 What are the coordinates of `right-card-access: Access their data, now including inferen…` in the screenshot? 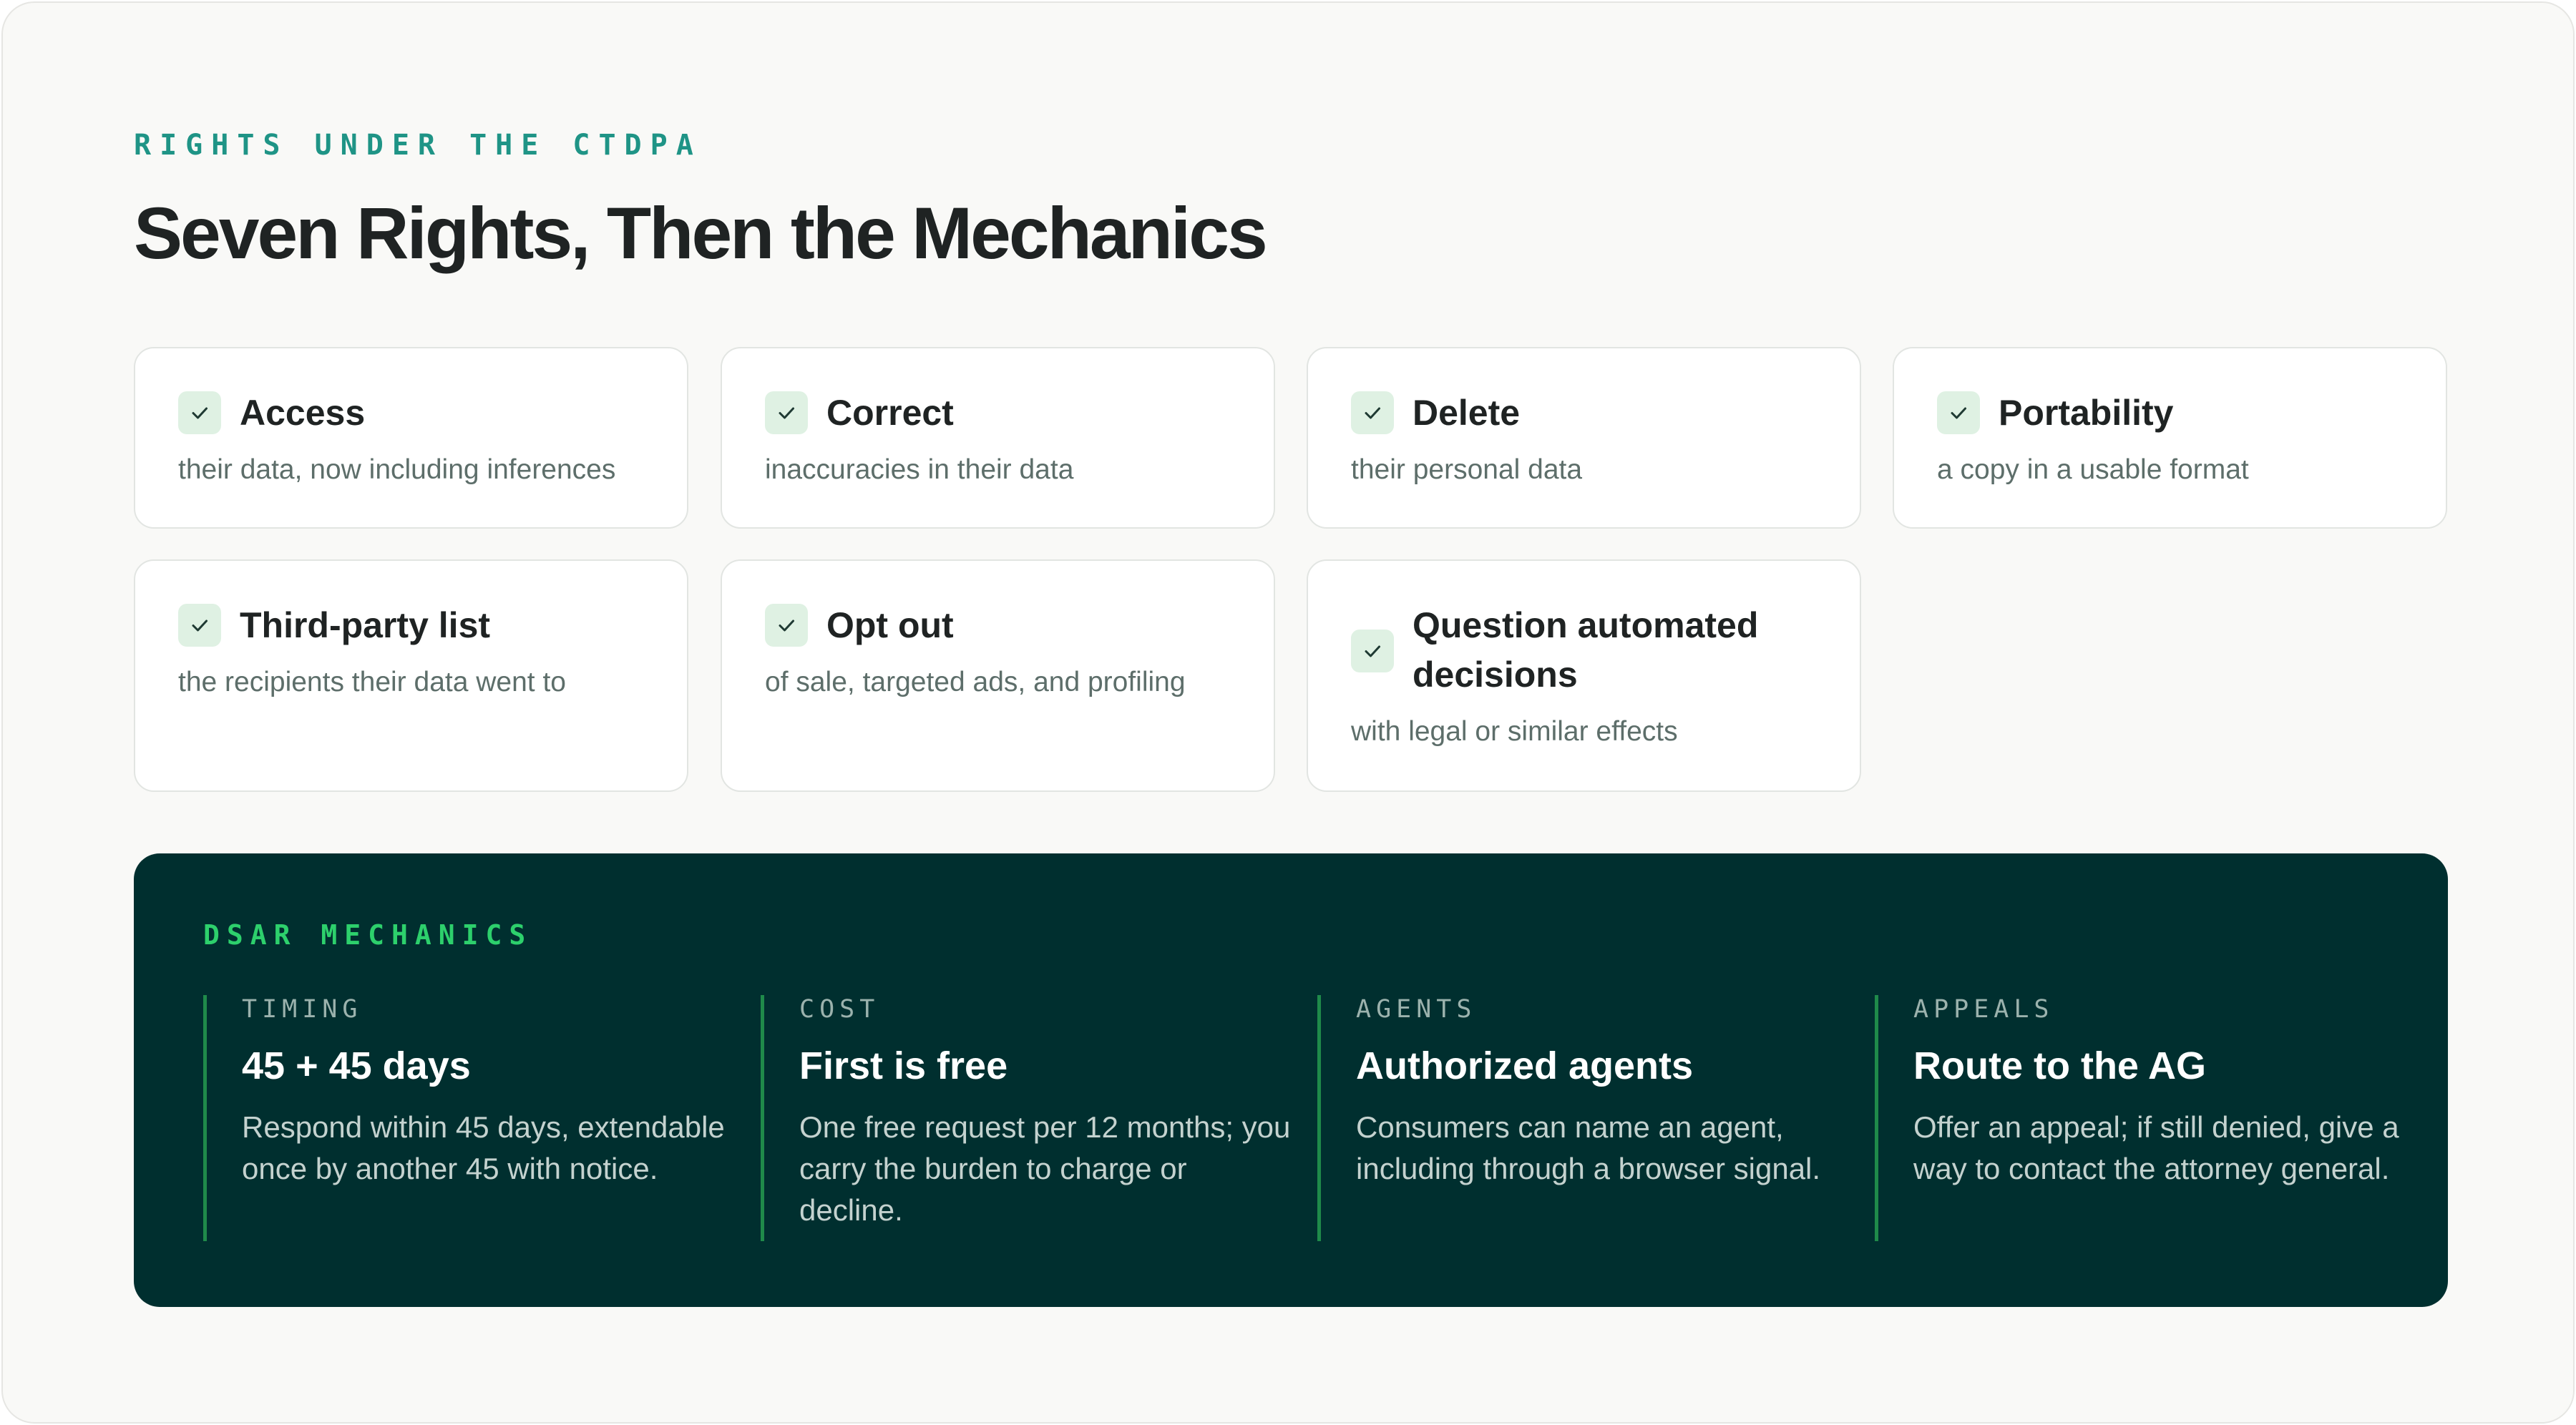 It's located at (411, 438).